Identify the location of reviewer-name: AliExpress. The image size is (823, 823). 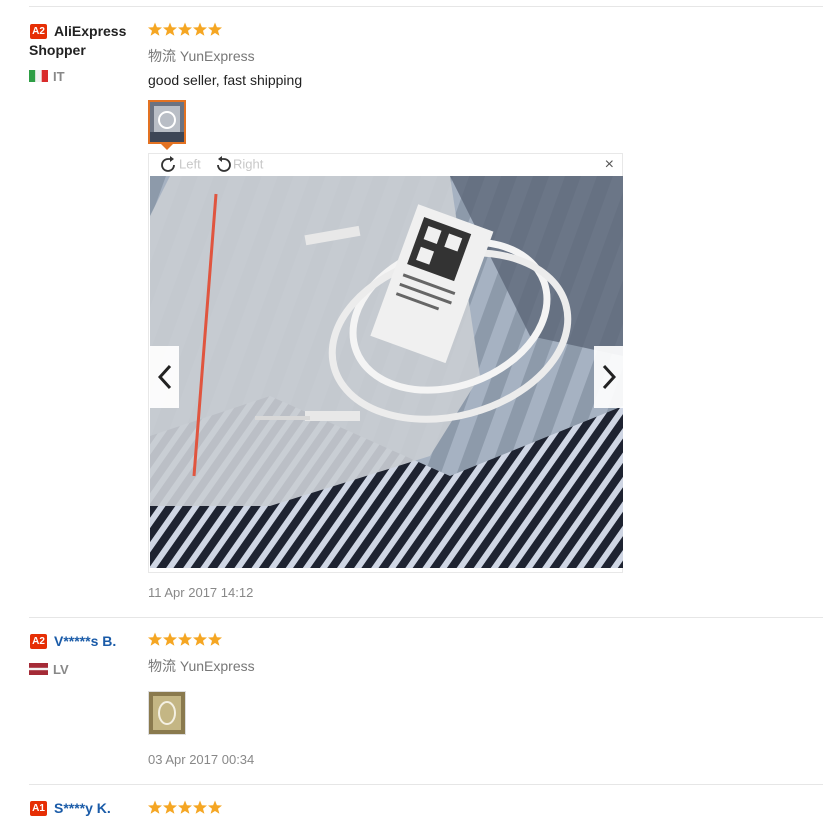
(90, 31).